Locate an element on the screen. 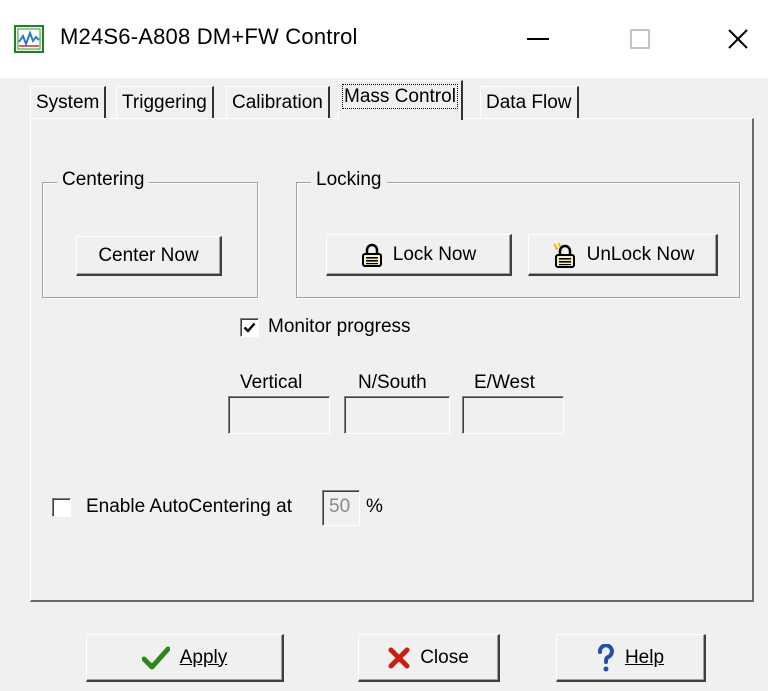 This screenshot has height=691, width=768. autocentering-percent-input: 50 is located at coordinates (341, 508).